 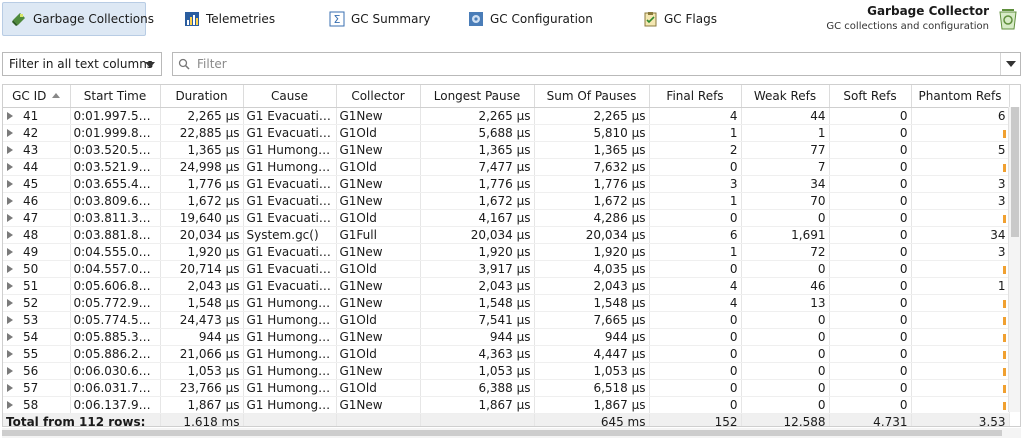 I want to click on column-header-cause: Cause, so click(x=290, y=96).